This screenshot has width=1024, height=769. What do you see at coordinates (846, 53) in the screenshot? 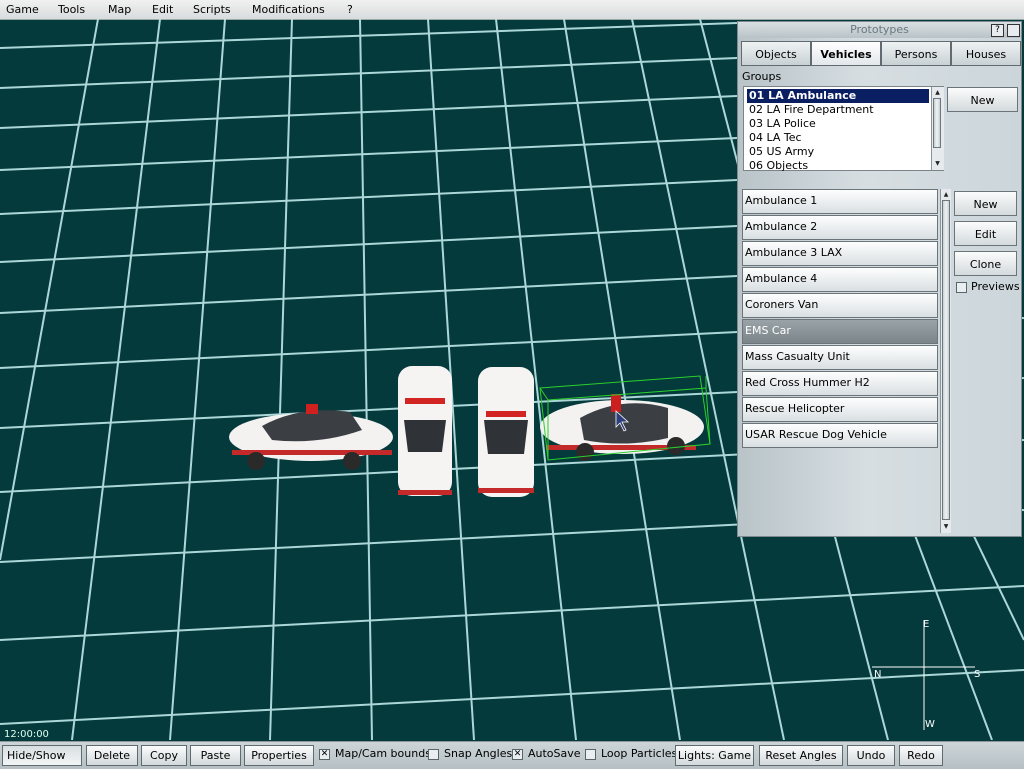
I see `tab-vehicles: Vehicles` at bounding box center [846, 53].